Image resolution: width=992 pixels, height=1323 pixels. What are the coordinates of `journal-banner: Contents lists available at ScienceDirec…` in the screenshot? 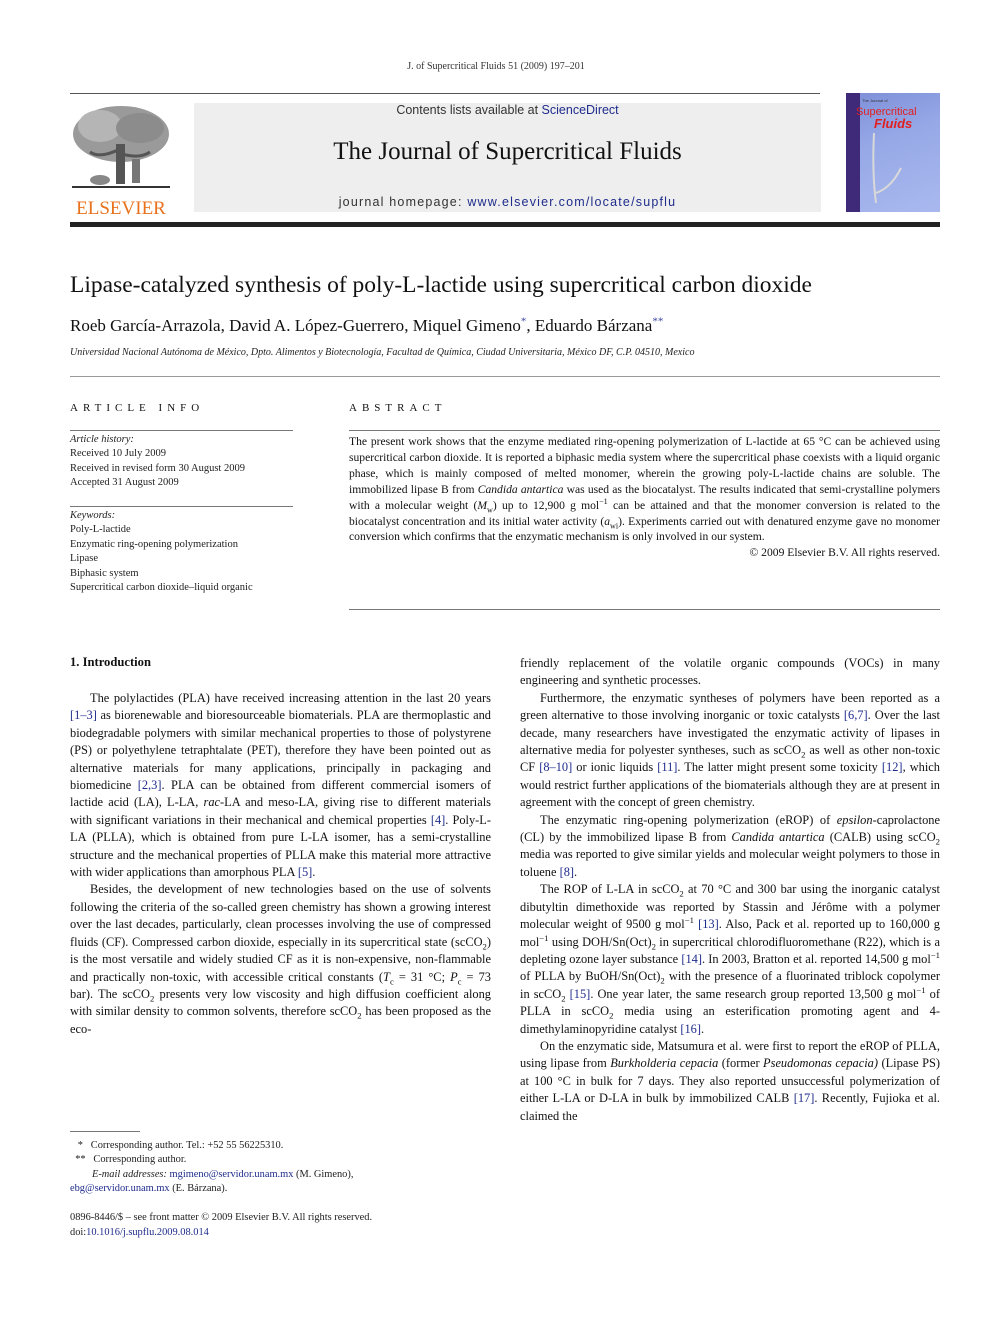 It's located at (507, 157).